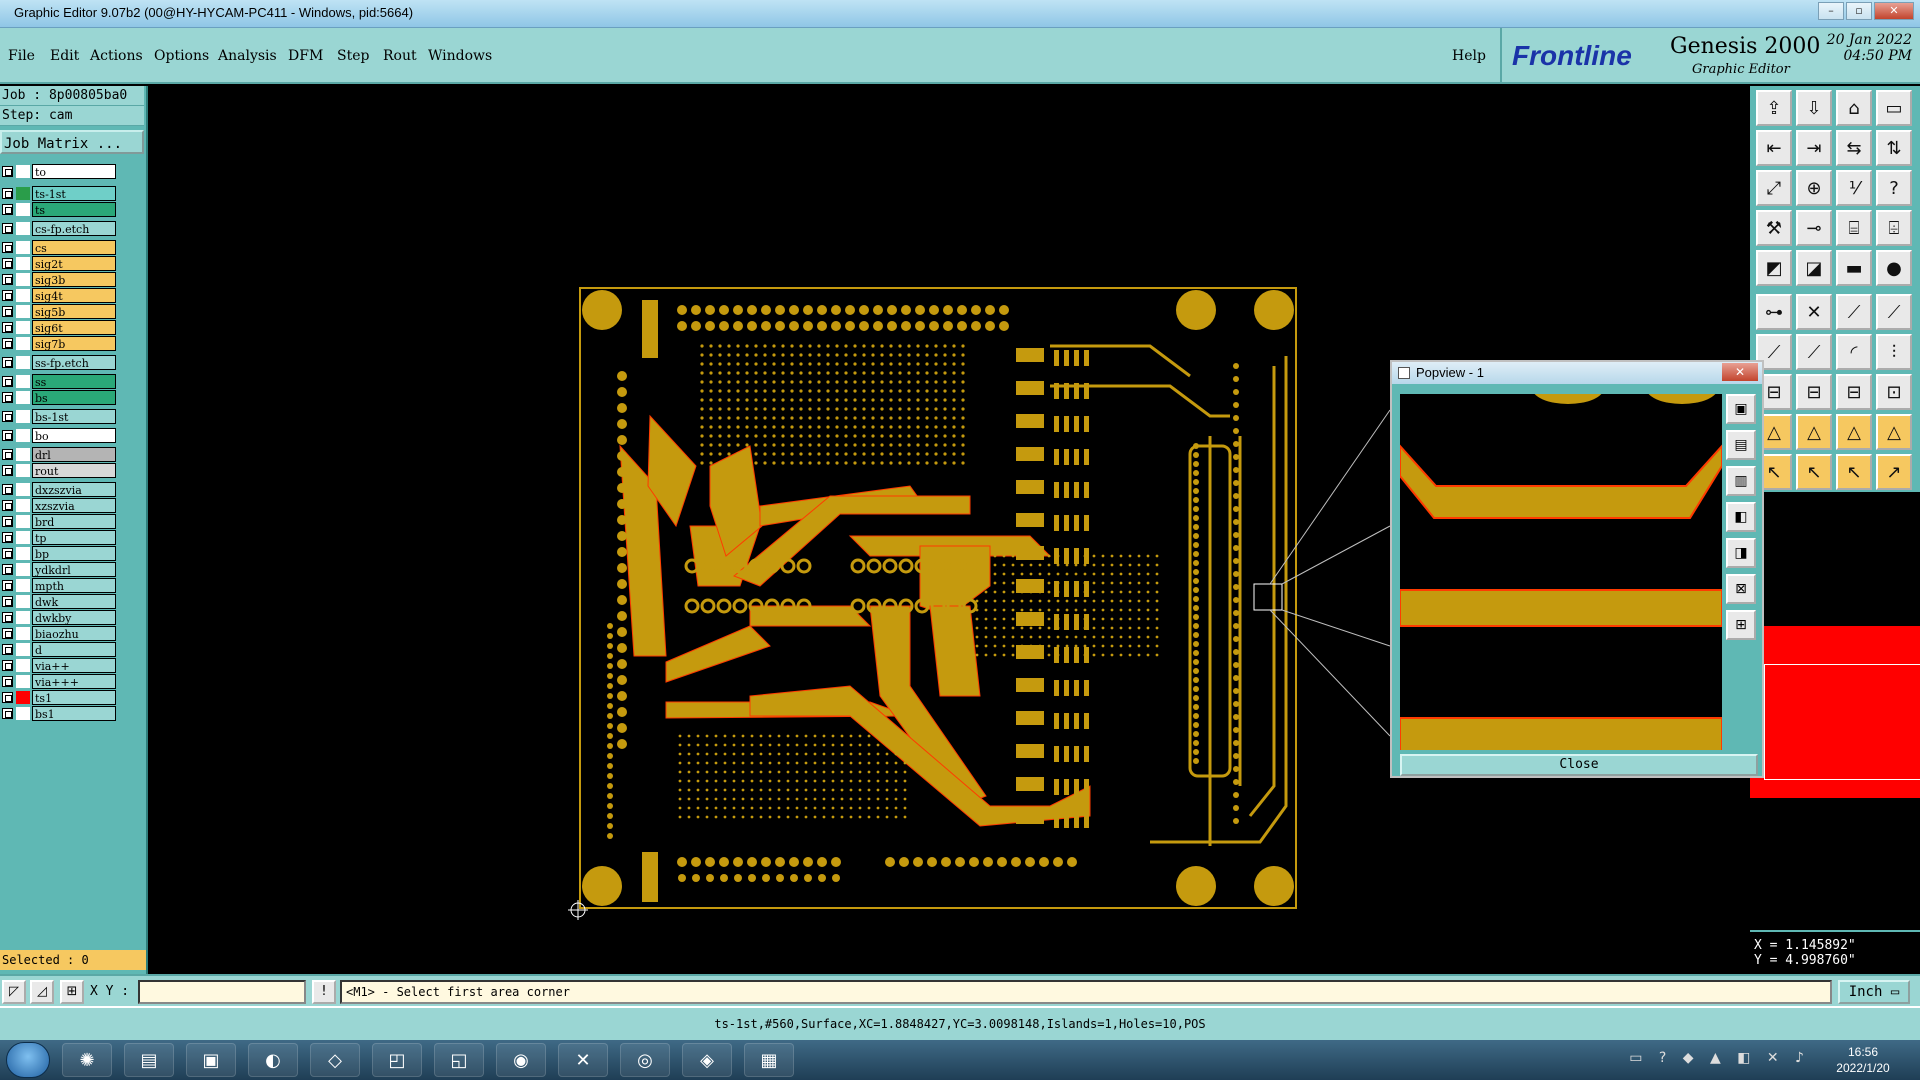  Describe the element at coordinates (1741, 445) in the screenshot. I see `popview-tool-2: ▤` at that location.